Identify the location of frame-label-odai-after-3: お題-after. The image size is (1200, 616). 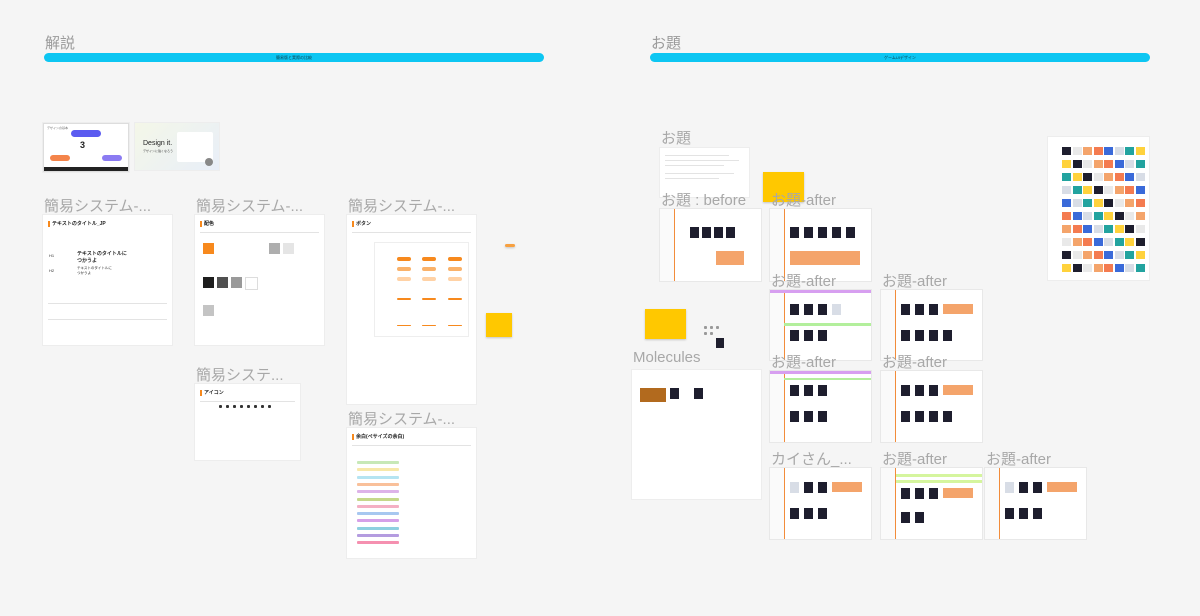
(914, 280).